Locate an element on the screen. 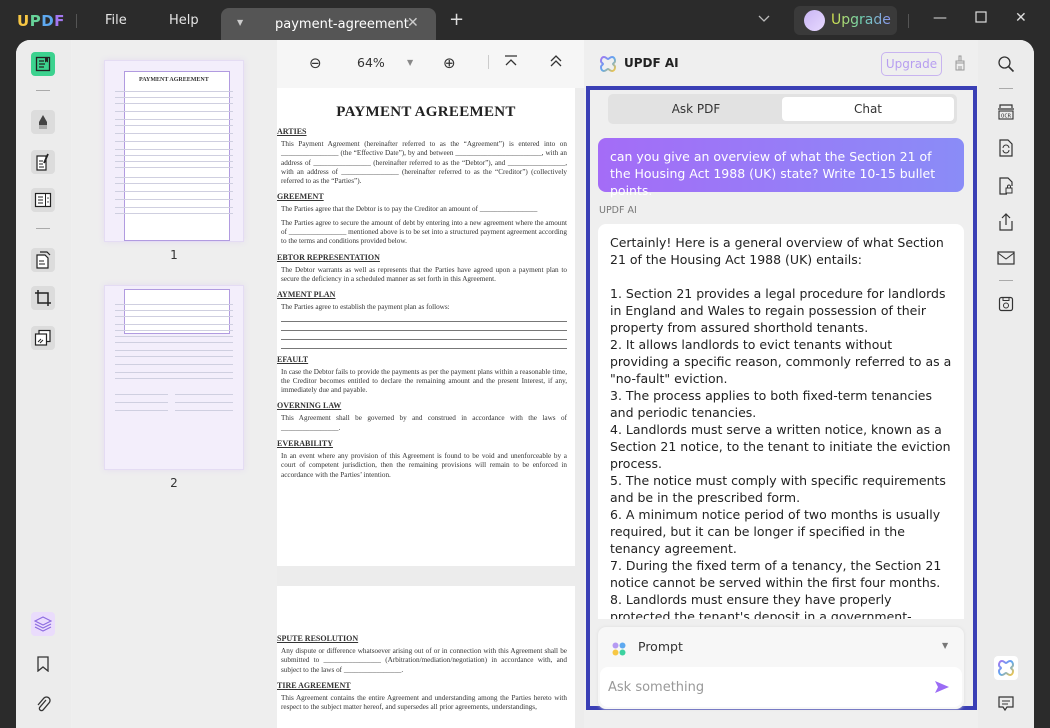  clear-chat-icon is located at coordinates (960, 65).